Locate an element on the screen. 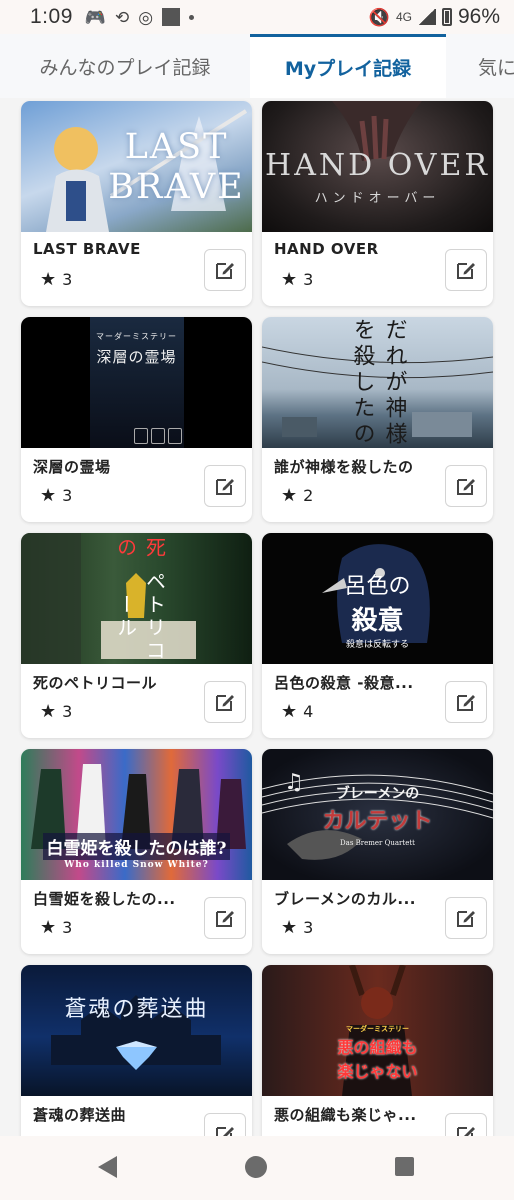 This screenshot has width=514, height=1200. record-rating: ★ 4 is located at coordinates (297, 711).